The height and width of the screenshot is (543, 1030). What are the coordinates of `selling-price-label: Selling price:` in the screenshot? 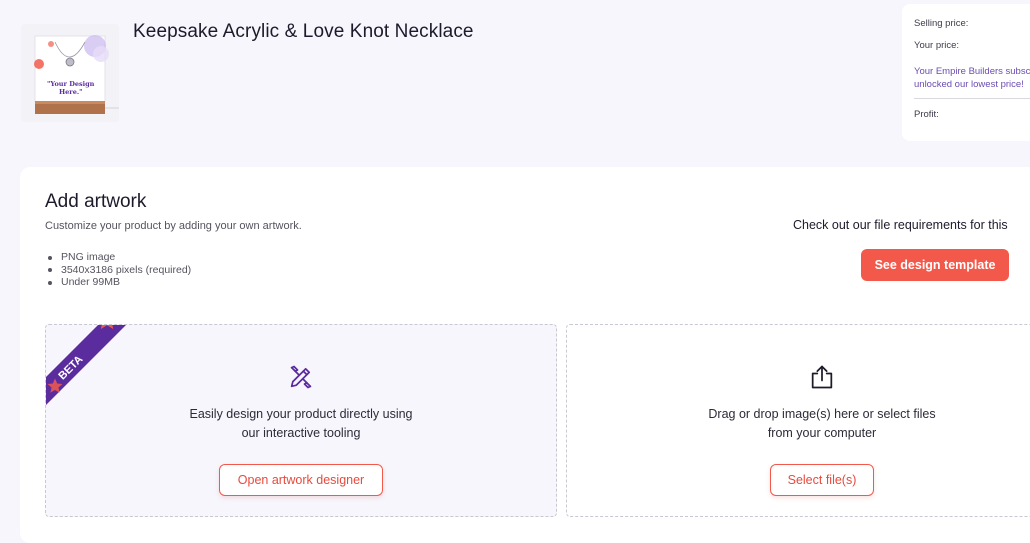 It's located at (941, 23).